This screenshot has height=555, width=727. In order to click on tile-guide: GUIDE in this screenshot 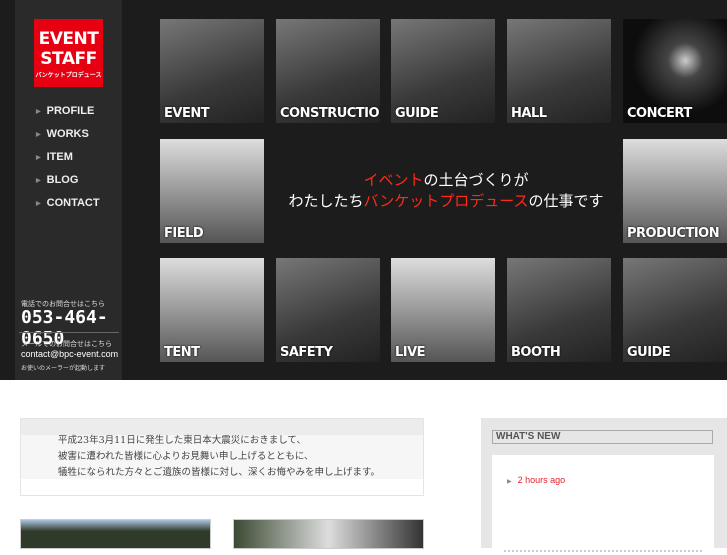, I will do `click(443, 71)`.